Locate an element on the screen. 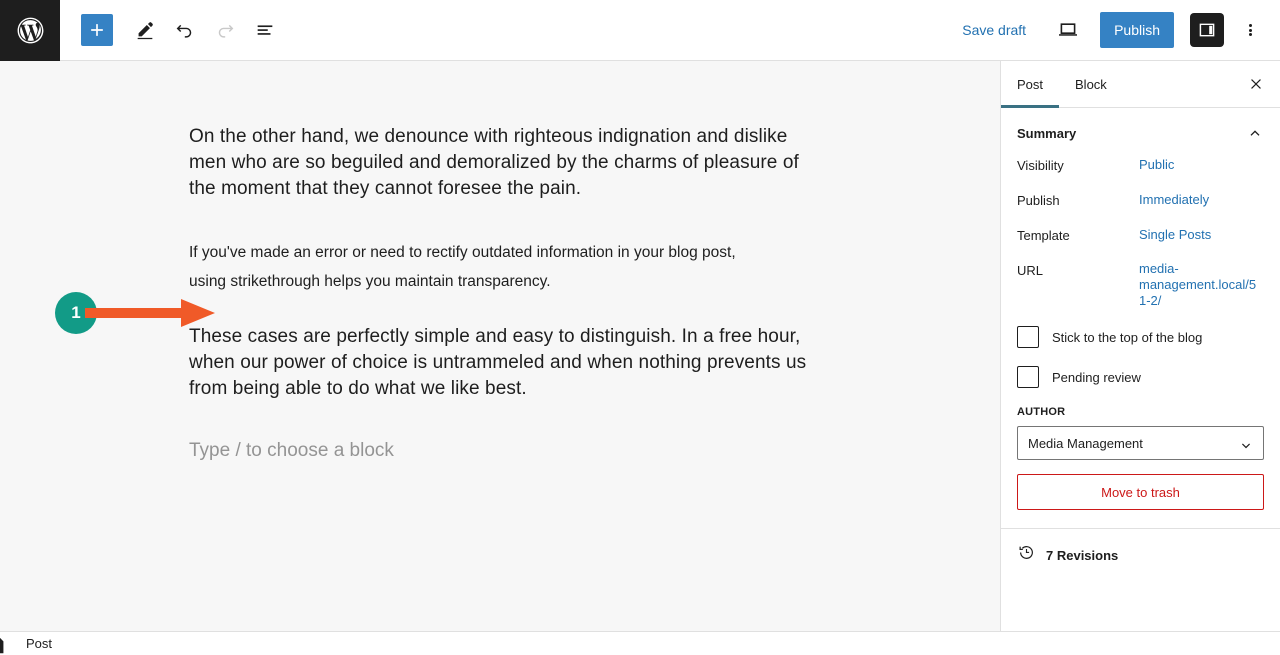  summary-row-publish: Publish Immediately is located at coordinates (1140, 200).